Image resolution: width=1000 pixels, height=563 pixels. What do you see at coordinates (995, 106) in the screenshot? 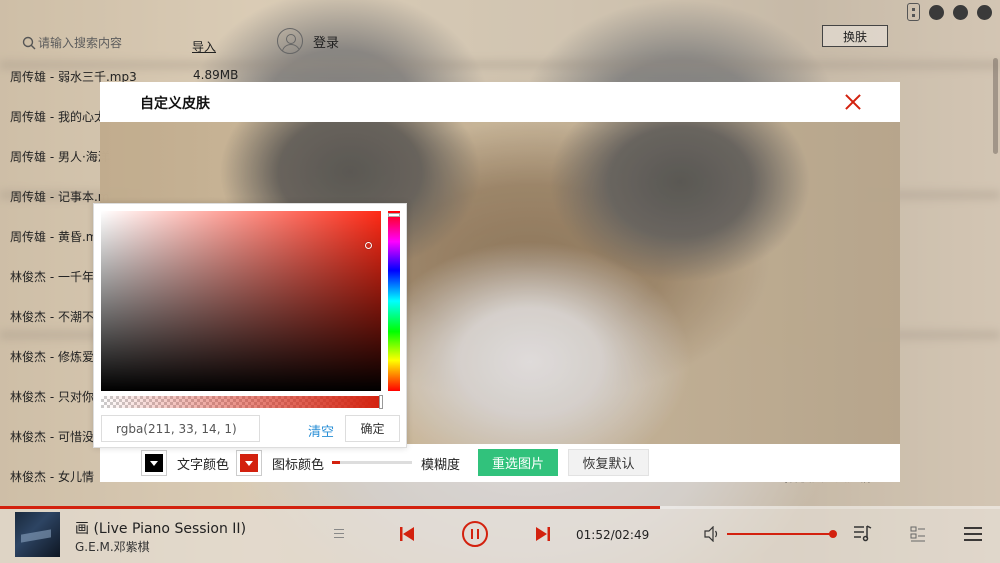
I see `scrollbar` at bounding box center [995, 106].